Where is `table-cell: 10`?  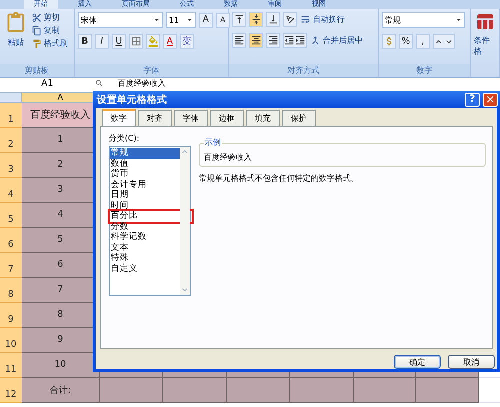
table-cell: 10 is located at coordinates (61, 365).